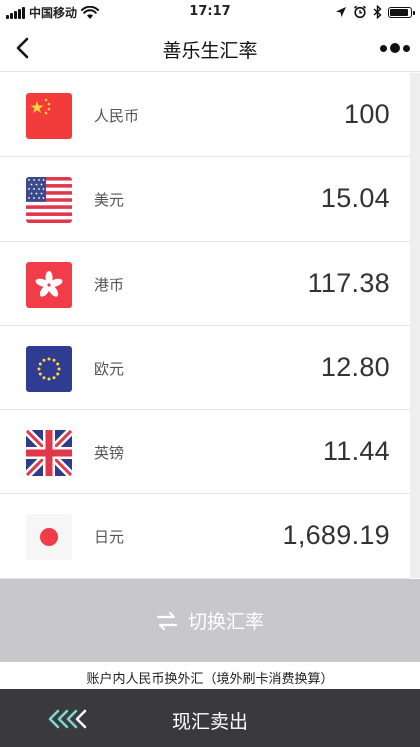 This screenshot has width=420, height=747. I want to click on currency-name: 日元, so click(109, 537).